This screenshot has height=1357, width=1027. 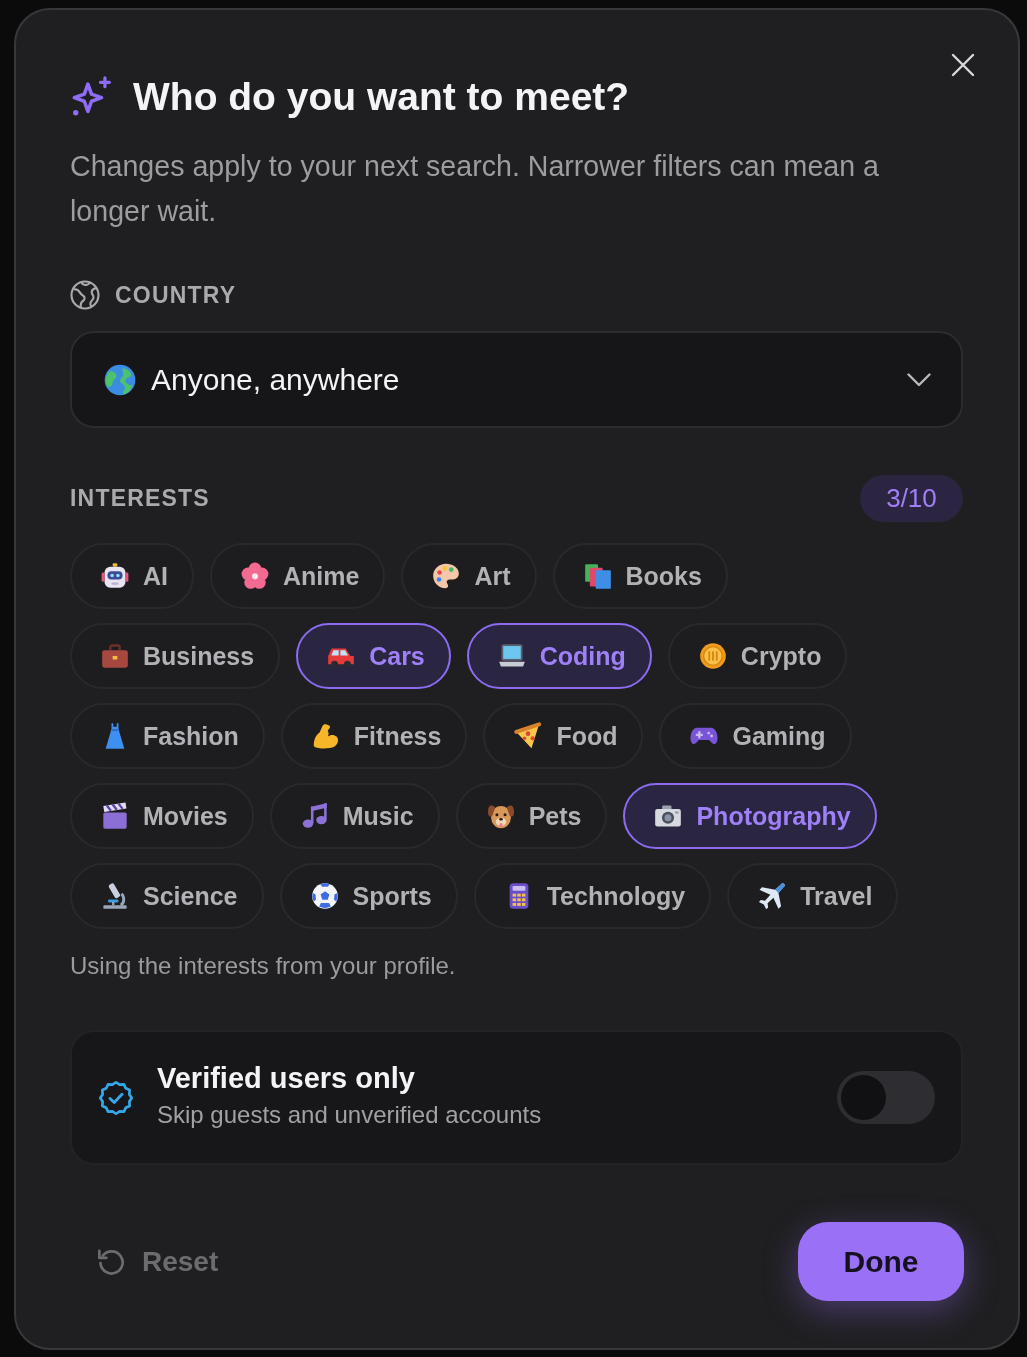 What do you see at coordinates (373, 656) in the screenshot?
I see `interest-chip: Cars` at bounding box center [373, 656].